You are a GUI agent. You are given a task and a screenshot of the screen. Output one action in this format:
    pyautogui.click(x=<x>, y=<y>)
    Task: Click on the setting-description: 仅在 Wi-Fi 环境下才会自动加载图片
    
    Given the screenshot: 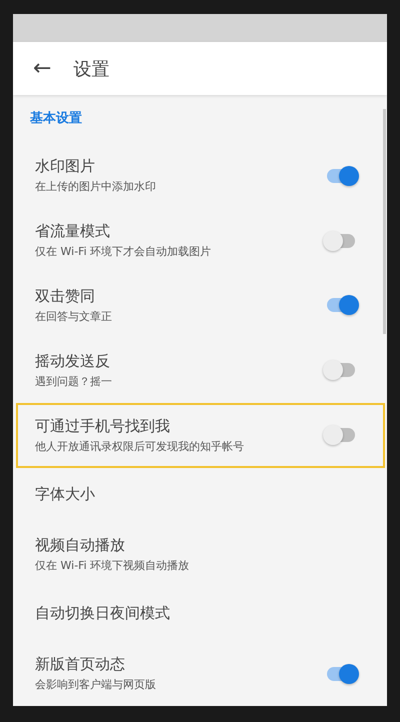 What is the action you would take?
    pyautogui.click(x=123, y=252)
    